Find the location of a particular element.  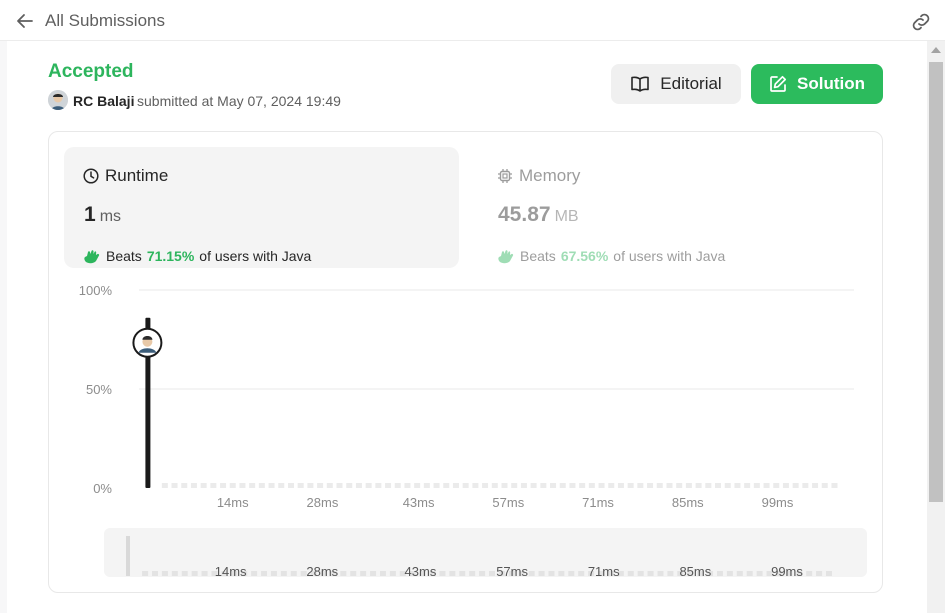

runtime-beats-suffix: of users with Java is located at coordinates (255, 256).